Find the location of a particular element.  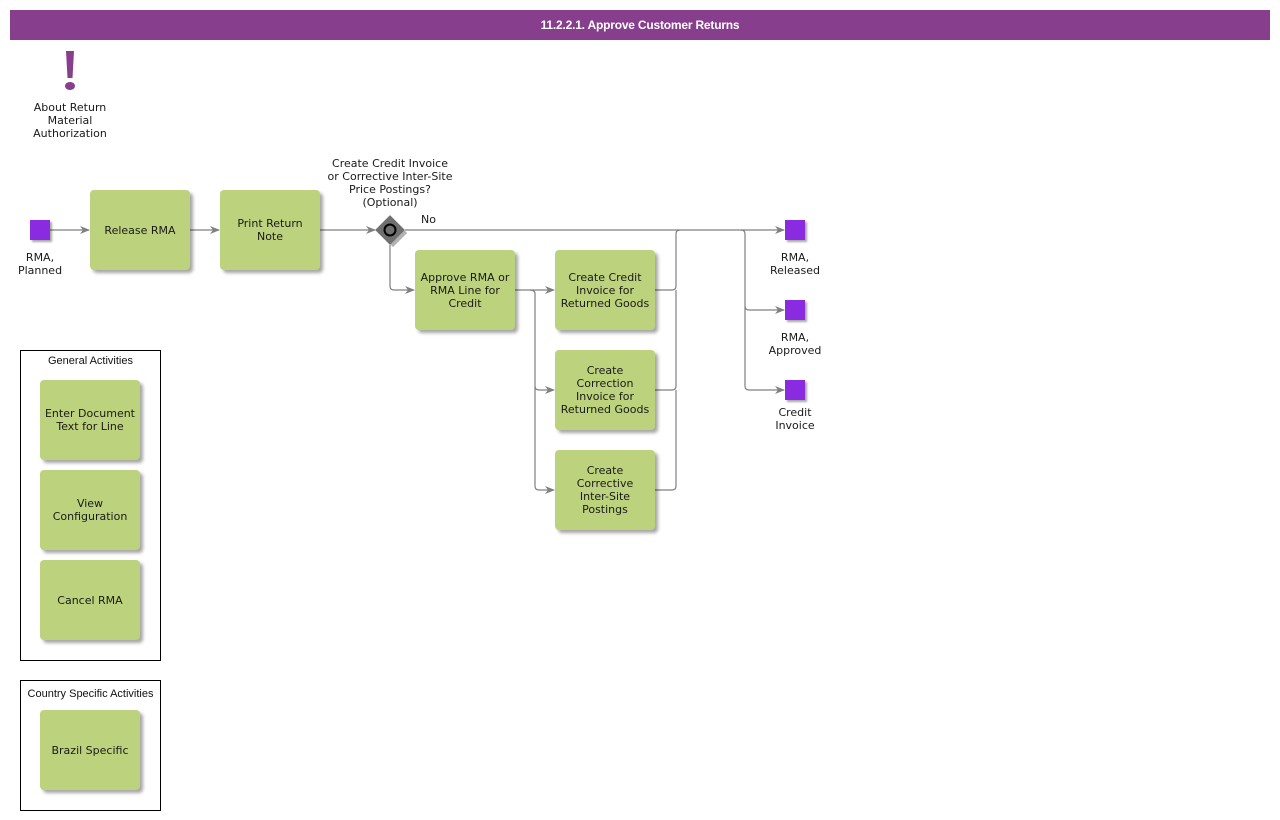

general-activities-title: General Activities is located at coordinates (90, 361).